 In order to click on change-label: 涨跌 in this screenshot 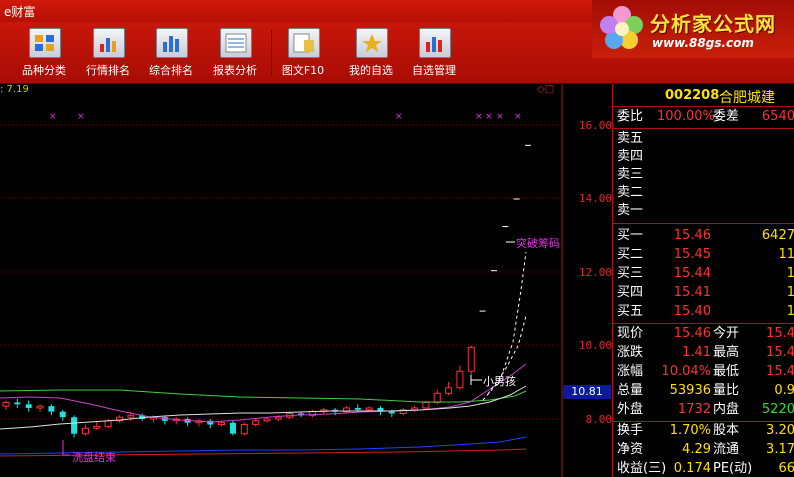, I will do `click(630, 352)`.